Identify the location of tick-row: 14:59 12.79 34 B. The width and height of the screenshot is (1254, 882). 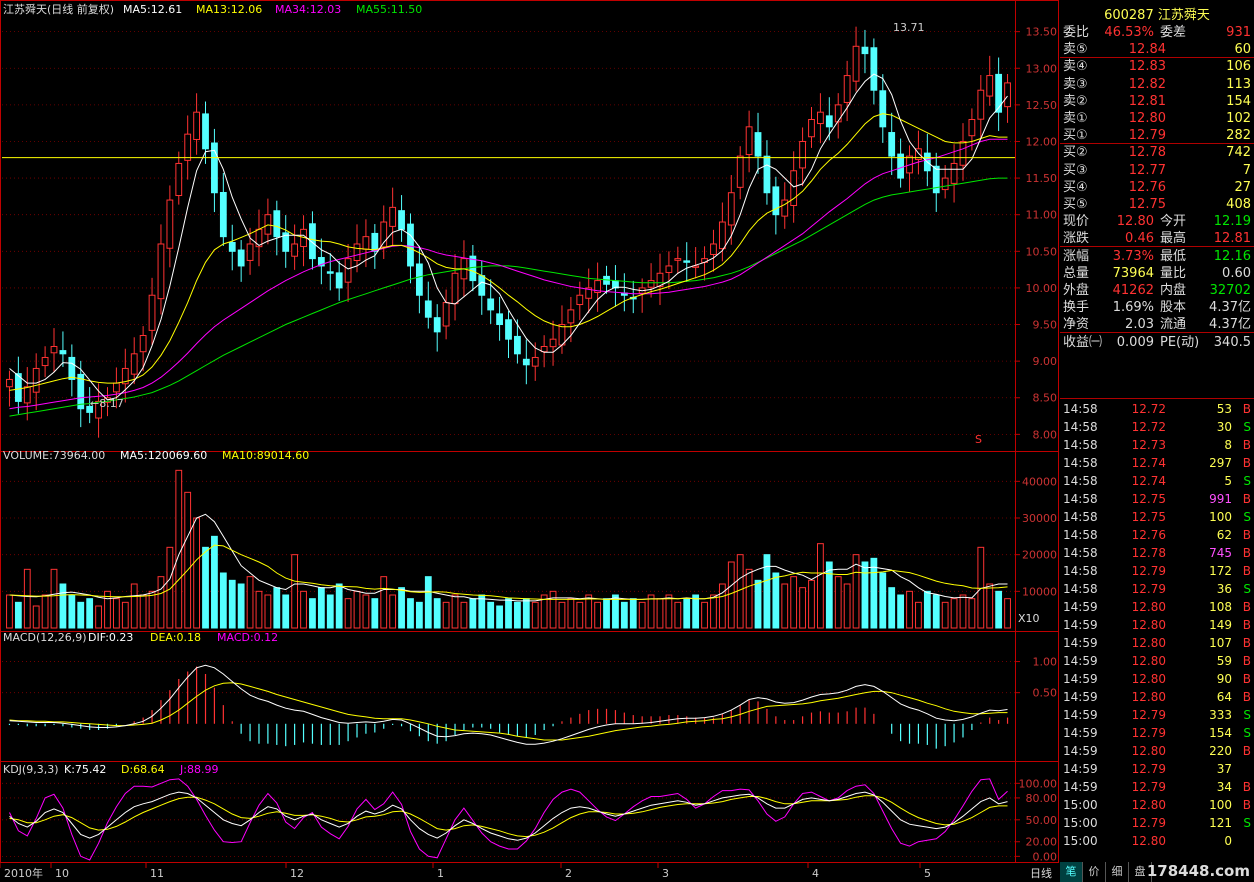
(1157, 787).